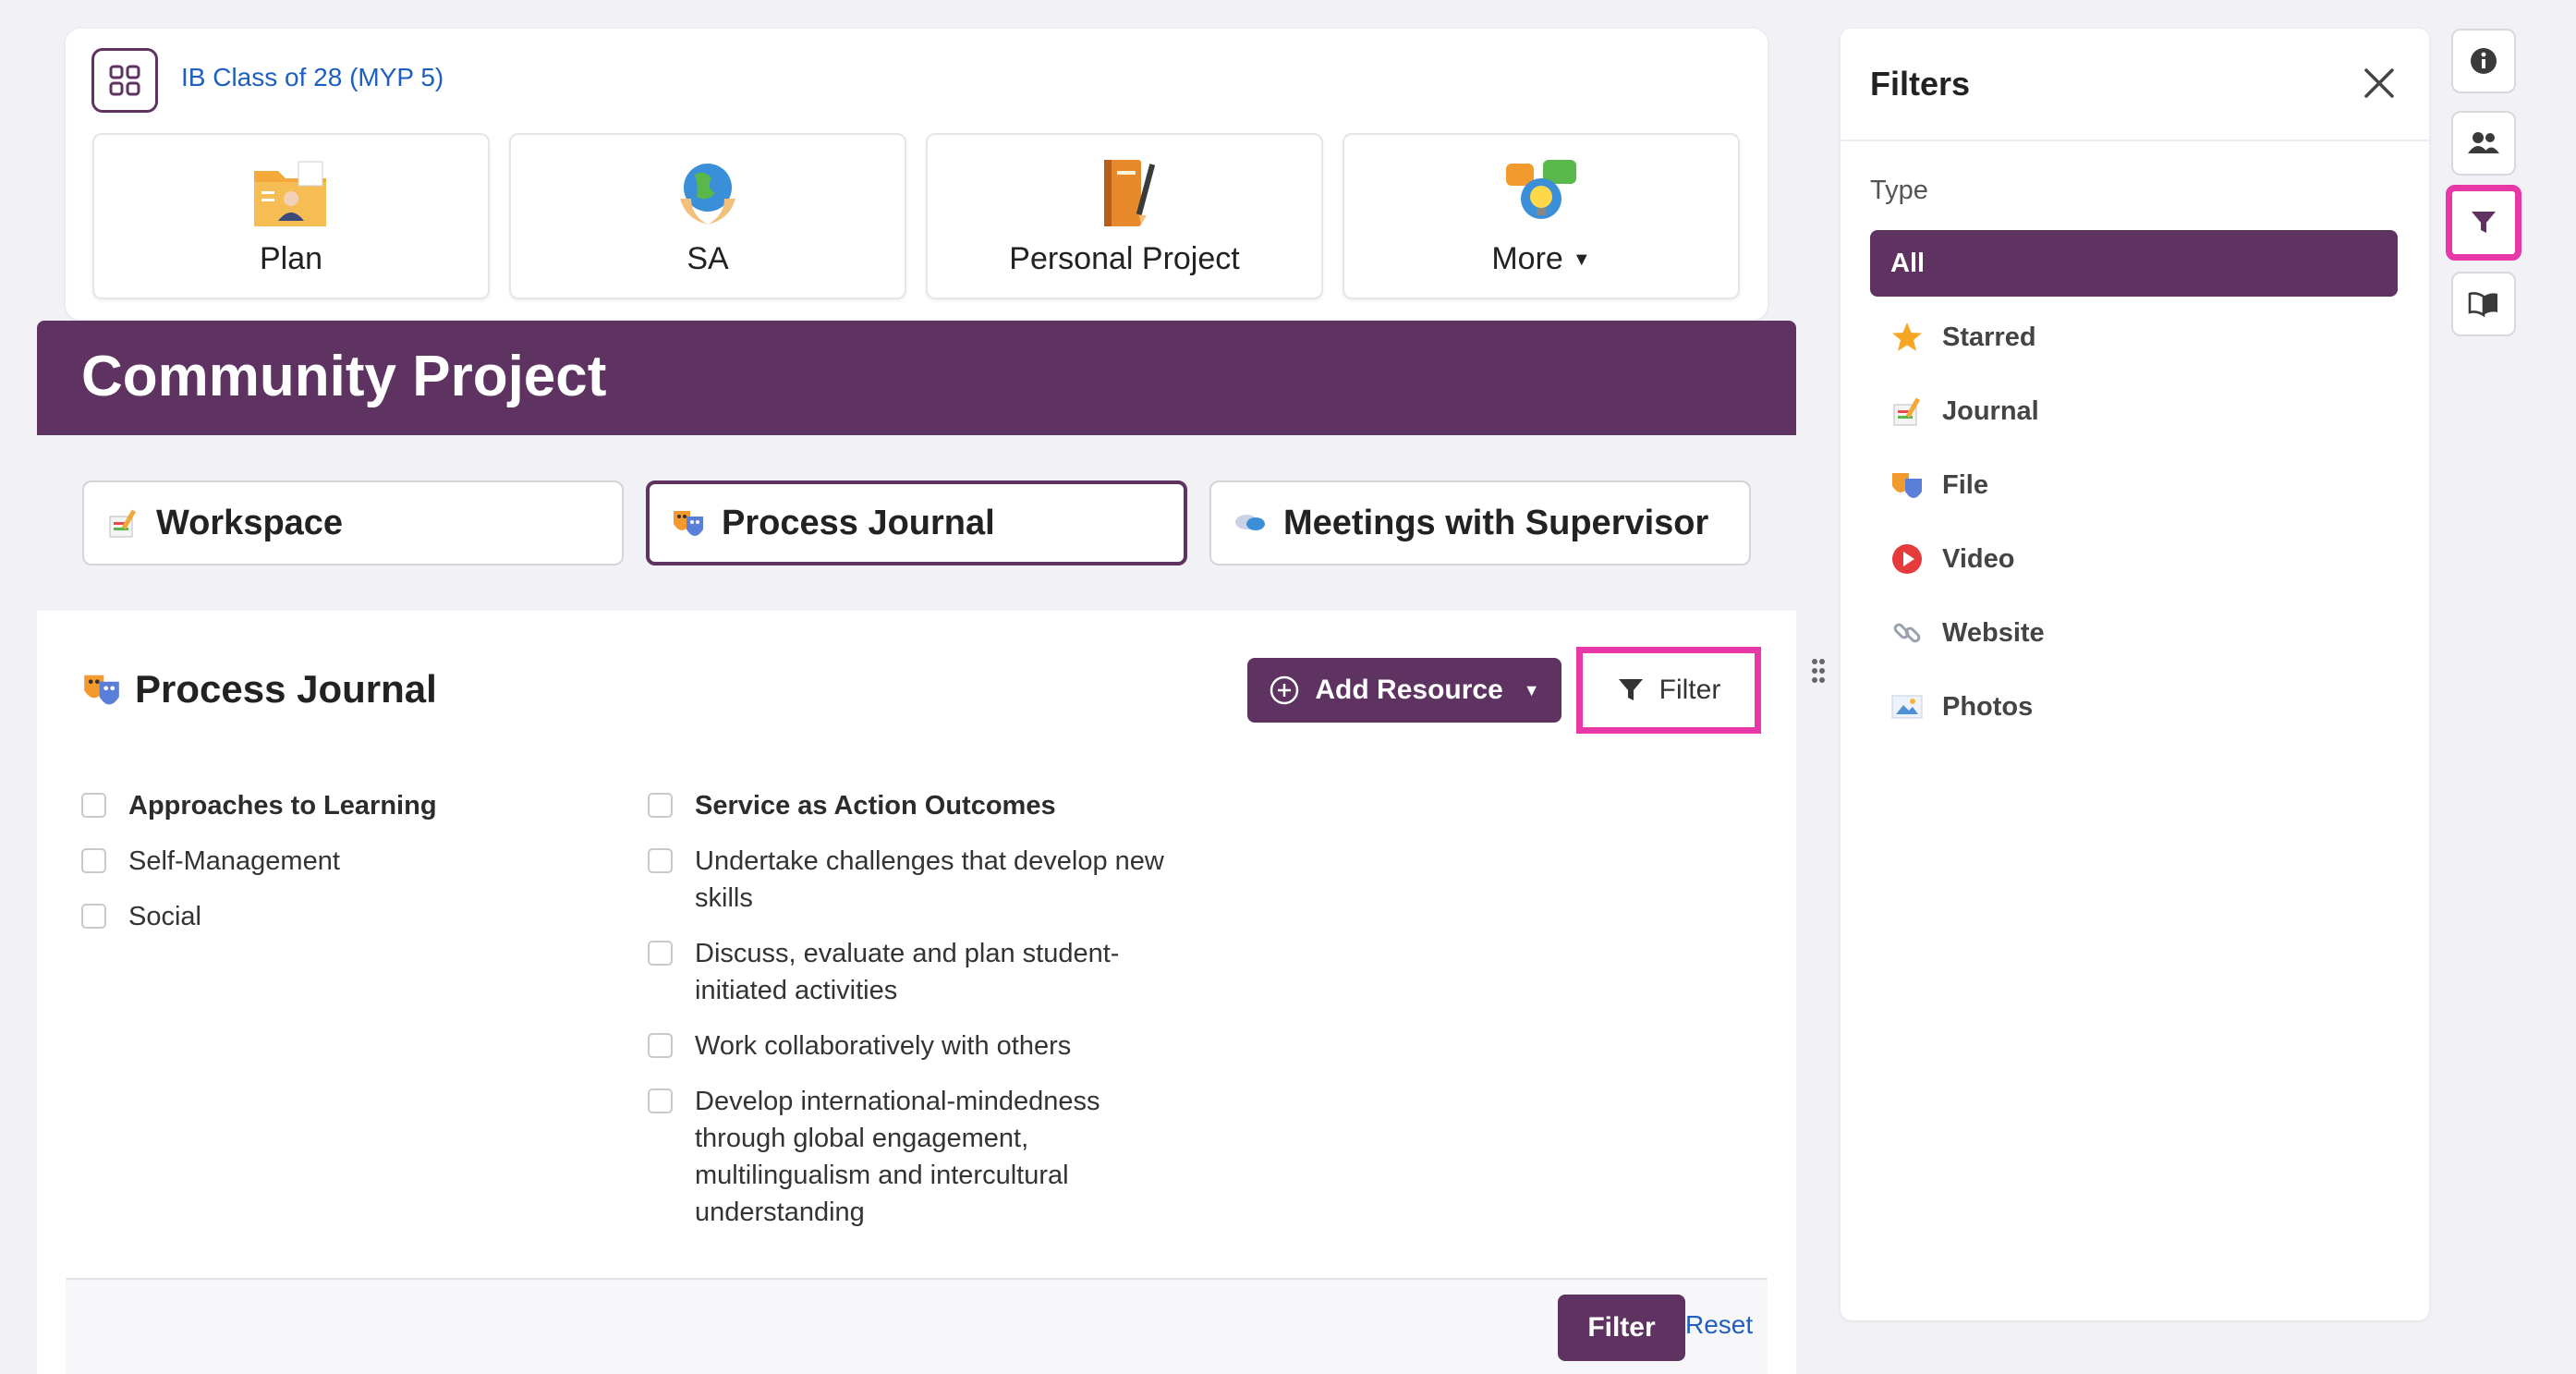  I want to click on app-tile-label: More ▼, so click(1541, 258).